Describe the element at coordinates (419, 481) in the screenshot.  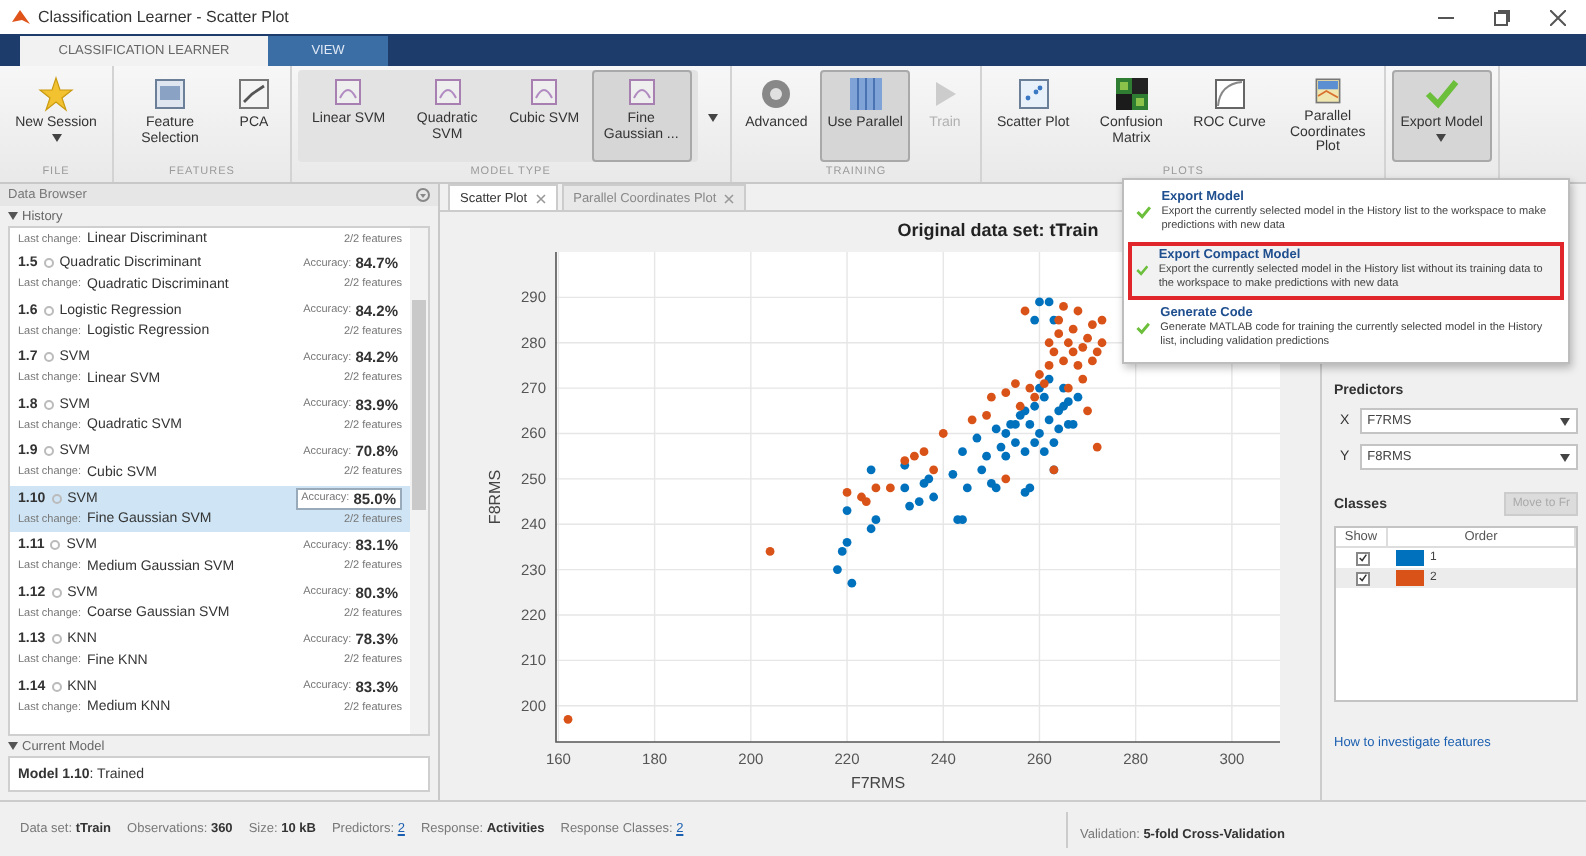
I see `scrollbar` at that location.